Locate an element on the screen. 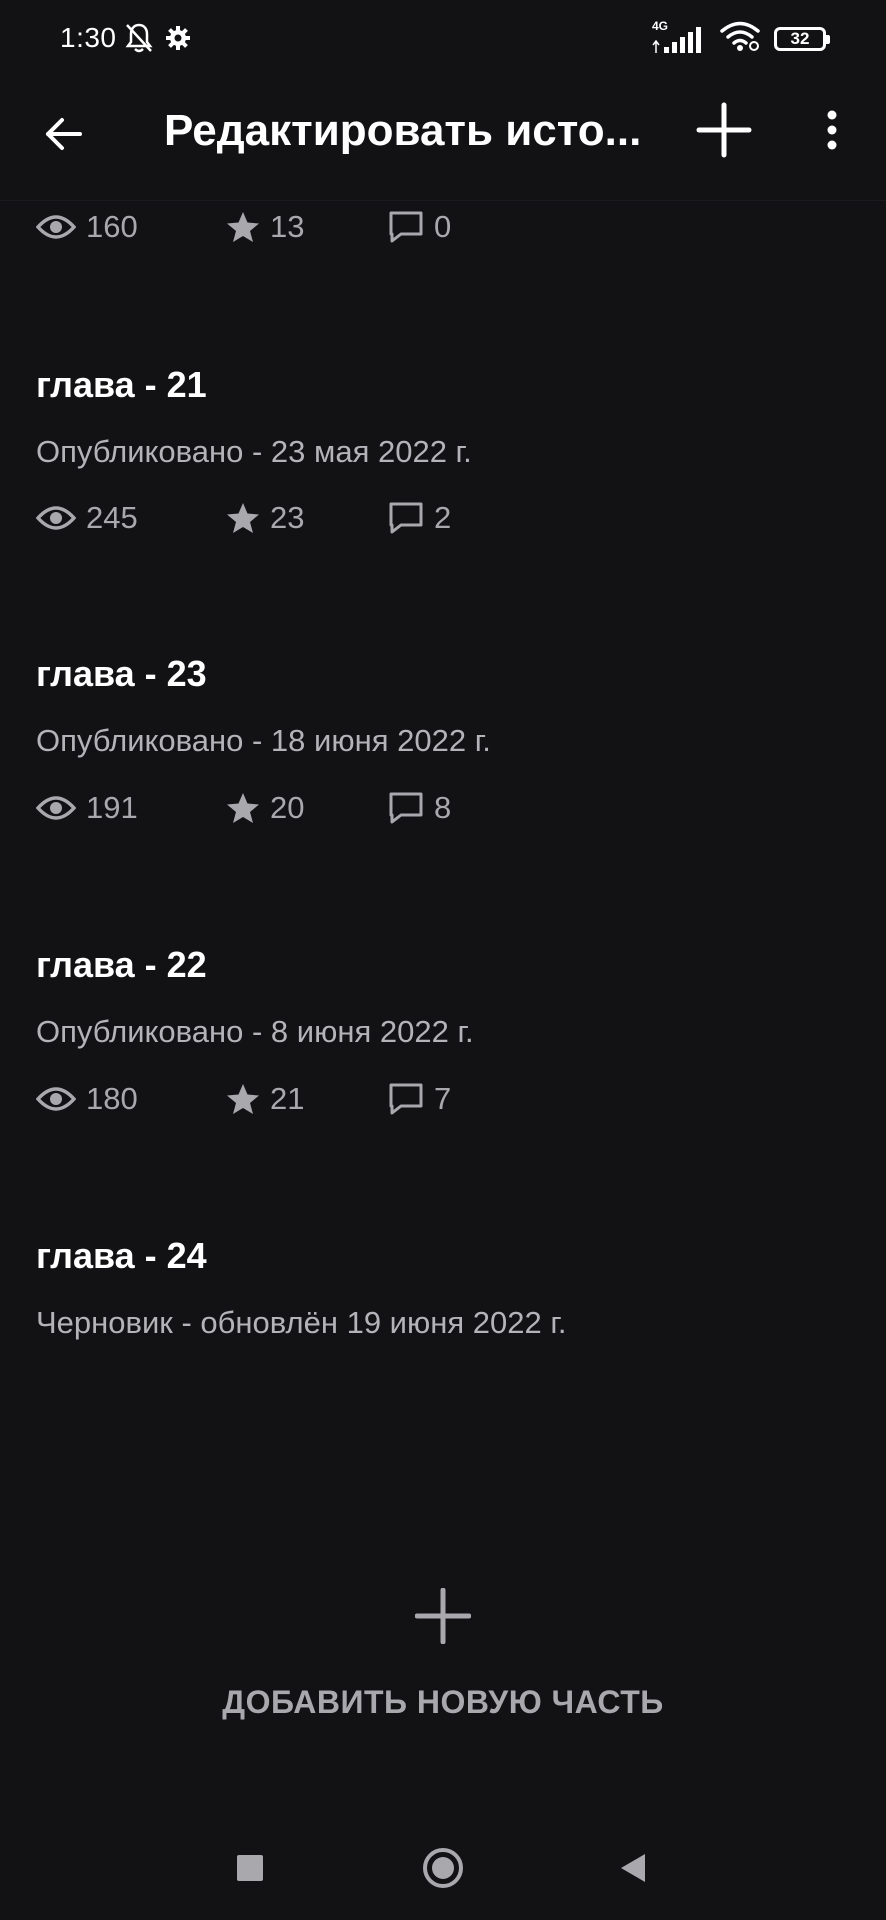 The width and height of the screenshot is (886, 1920). home-button is located at coordinates (443, 1870).